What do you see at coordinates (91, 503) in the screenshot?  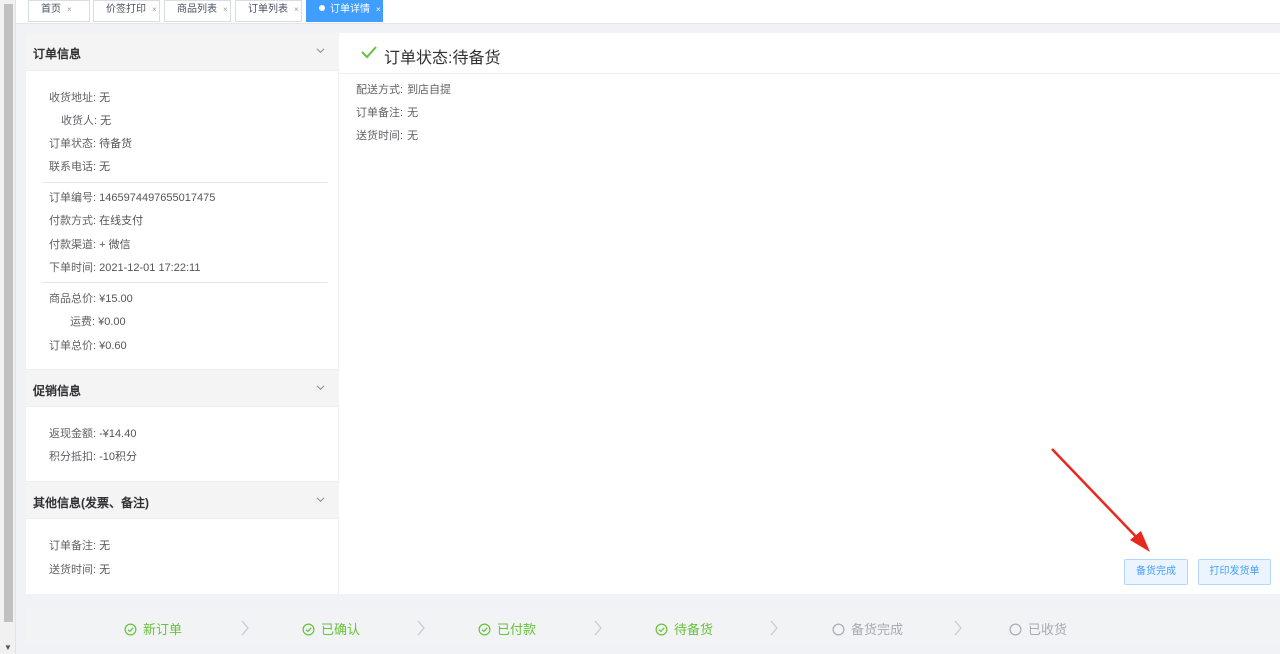 I see `section-title: 其他信息(发票、备注)` at bounding box center [91, 503].